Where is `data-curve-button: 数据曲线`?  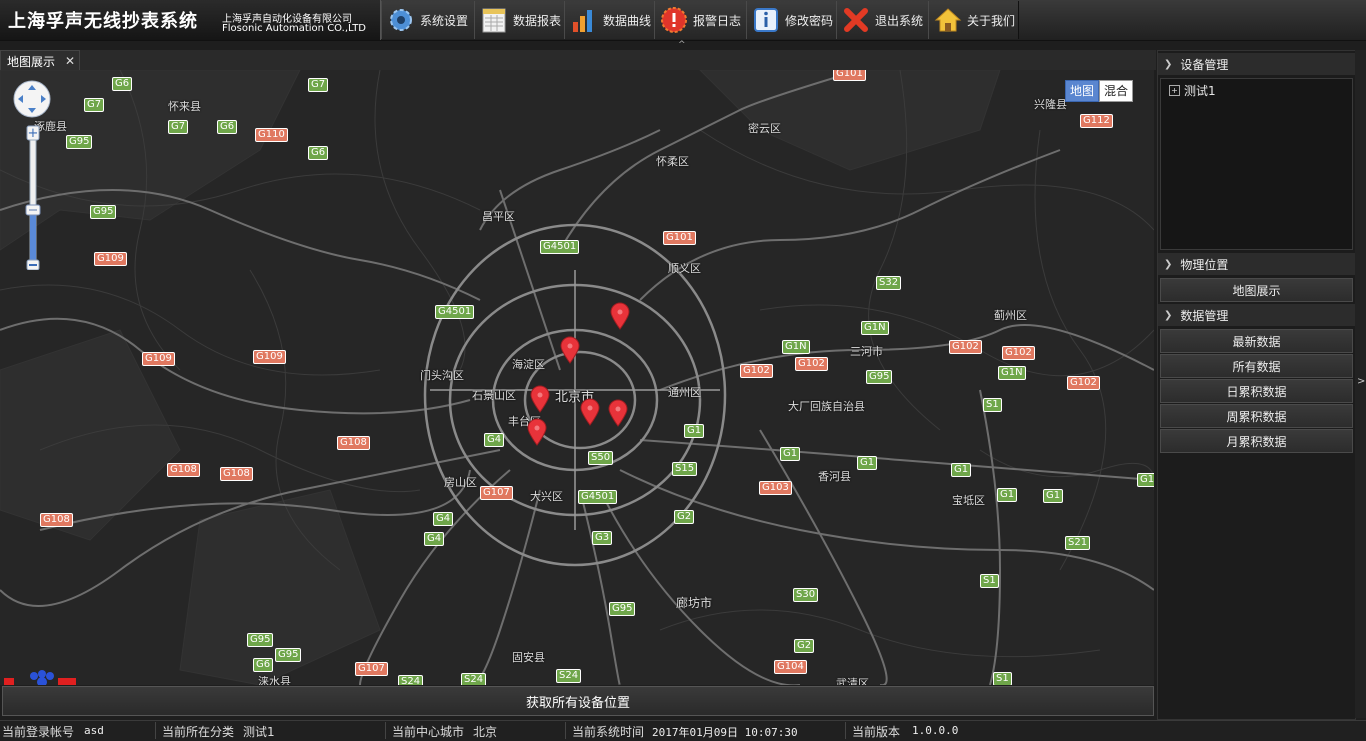
data-curve-button: 数据曲线 is located at coordinates (609, 20).